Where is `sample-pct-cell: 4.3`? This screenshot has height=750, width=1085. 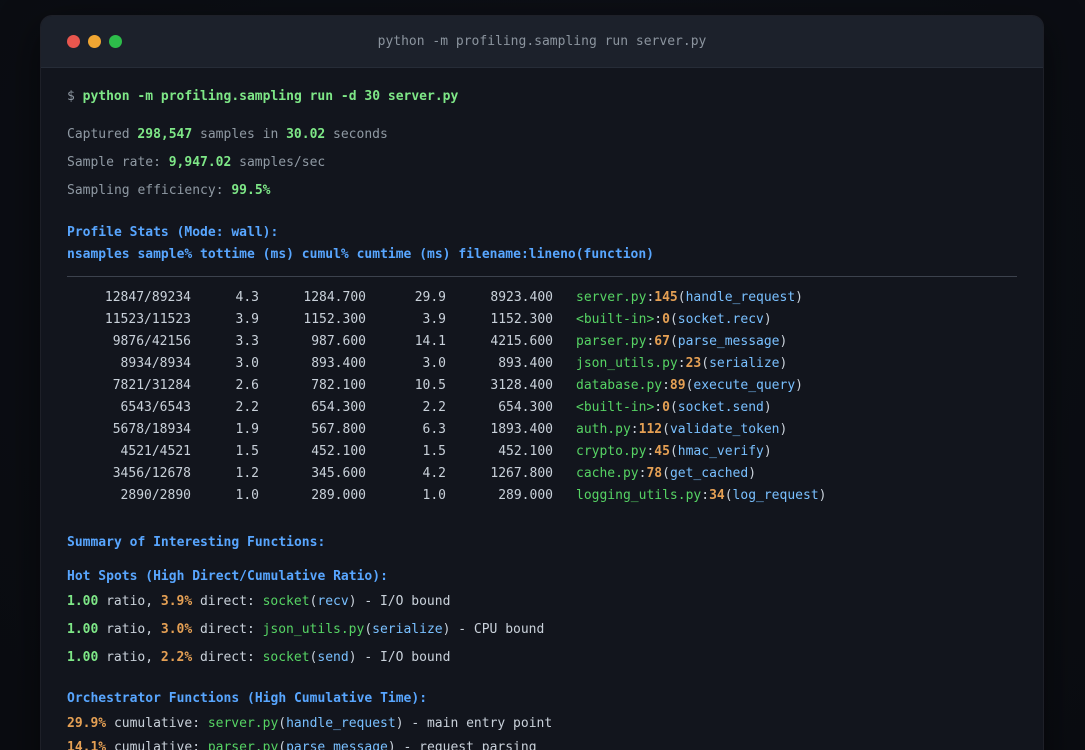
sample-pct-cell: 4.3 is located at coordinates (247, 297).